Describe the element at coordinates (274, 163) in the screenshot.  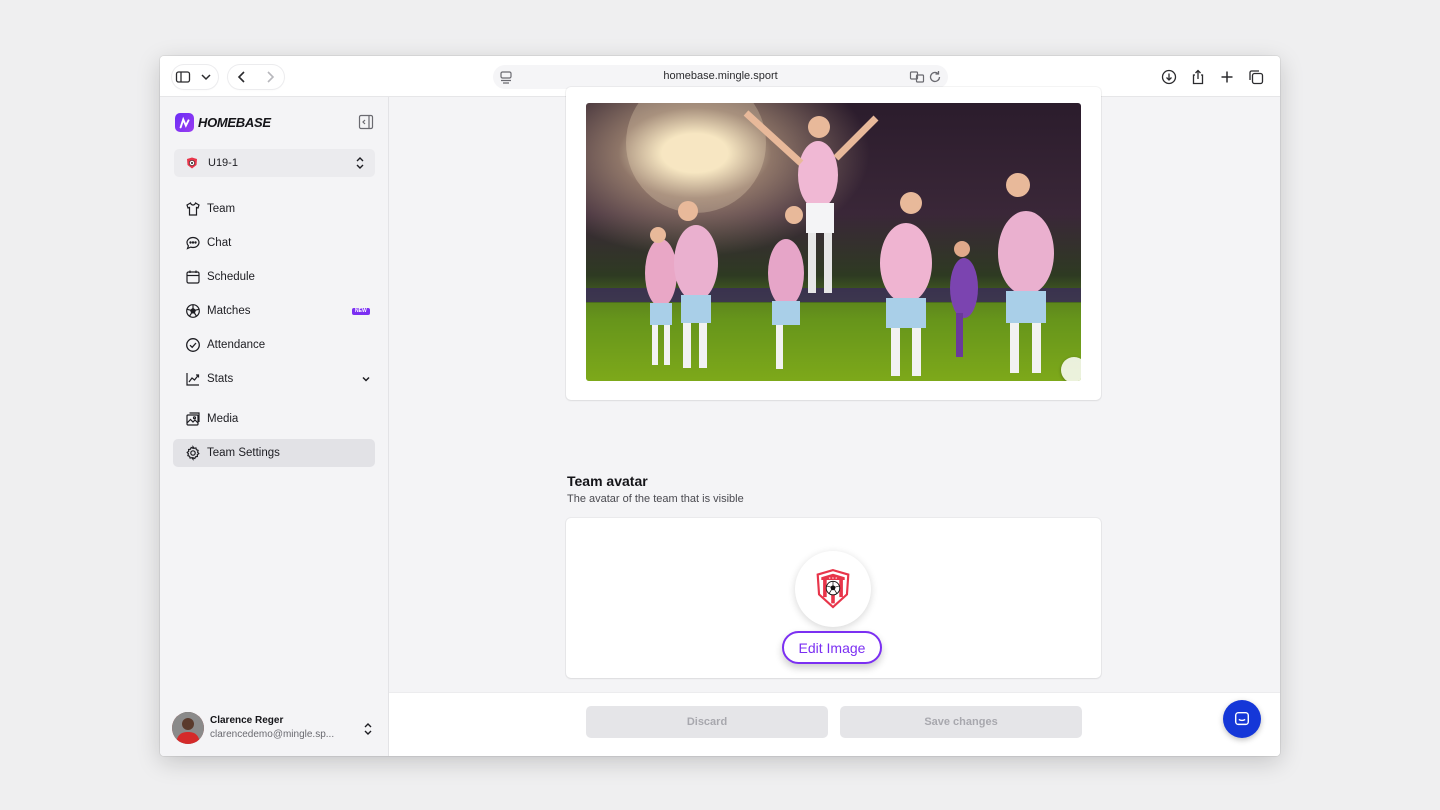
I see `team-selector: U19-1` at that location.